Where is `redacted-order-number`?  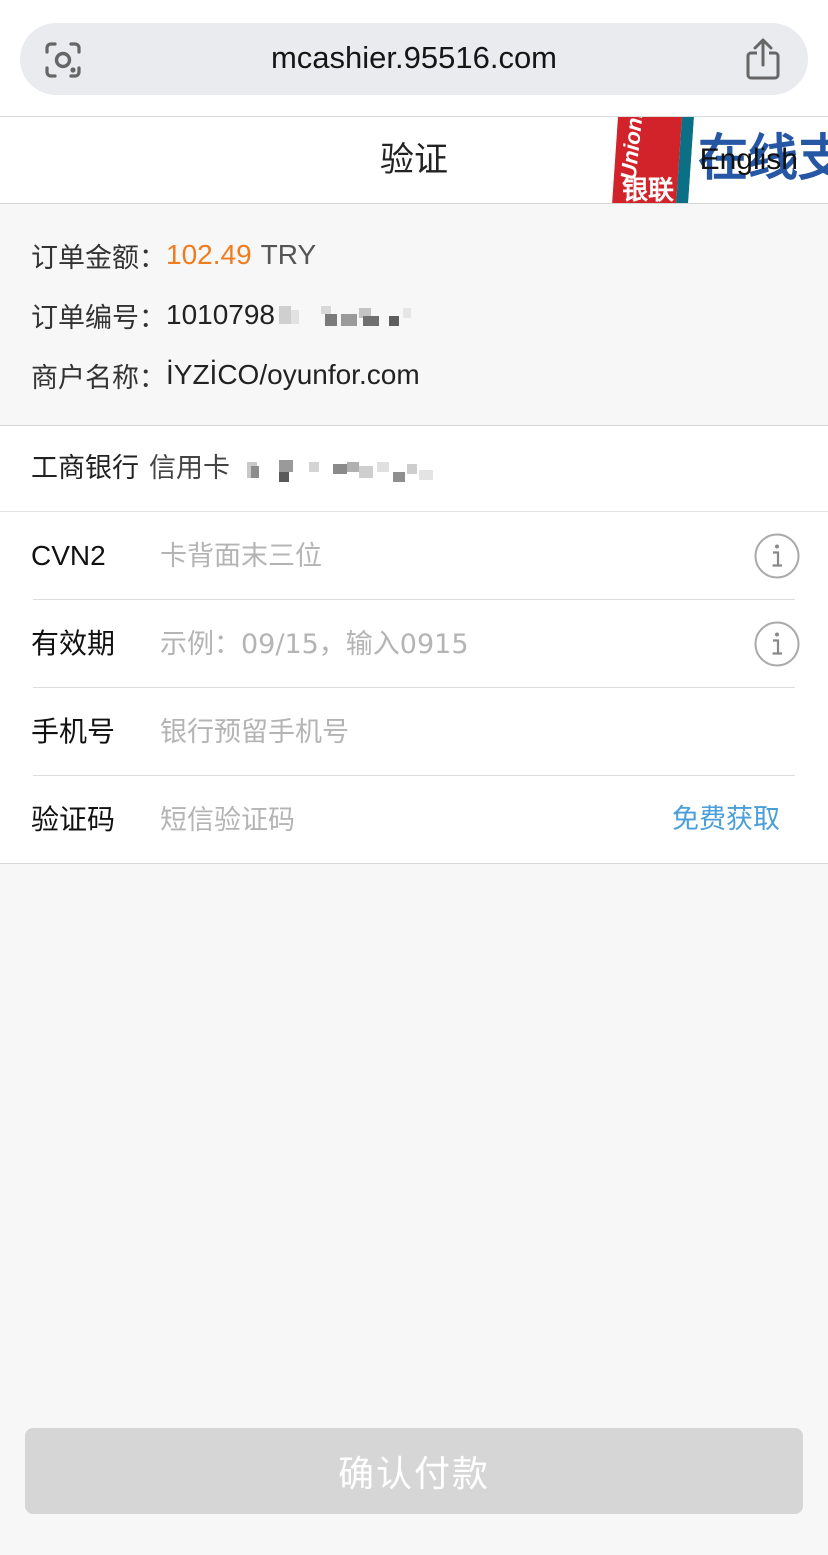 redacted-order-number is located at coordinates (345, 316).